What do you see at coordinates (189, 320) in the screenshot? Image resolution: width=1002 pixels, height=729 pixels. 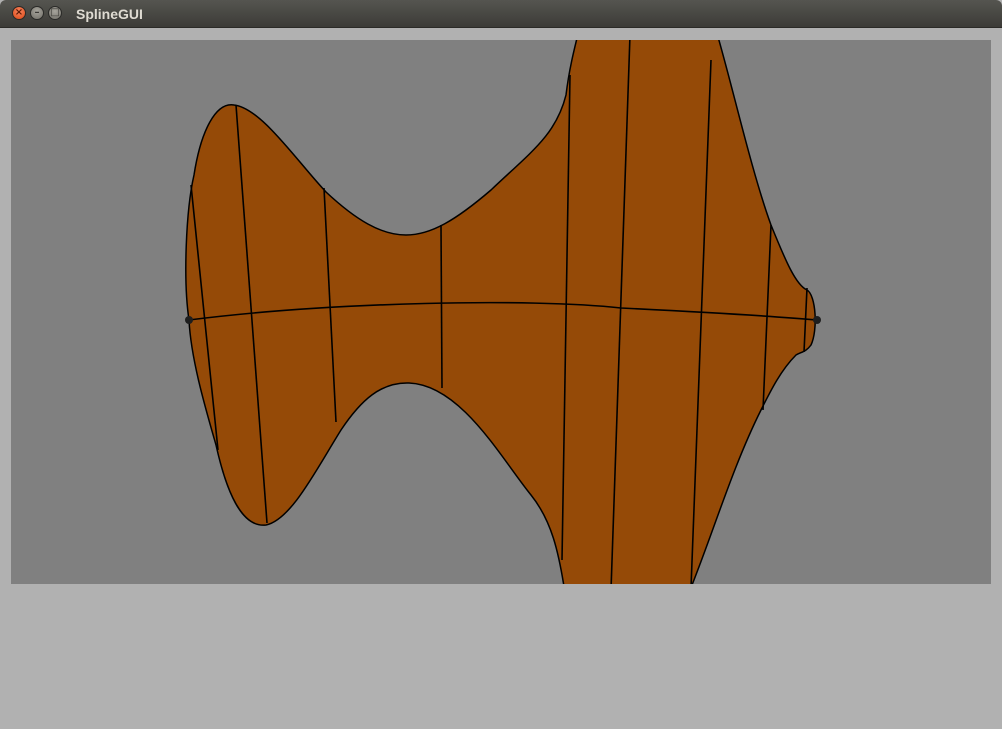 I see `control-point-left` at bounding box center [189, 320].